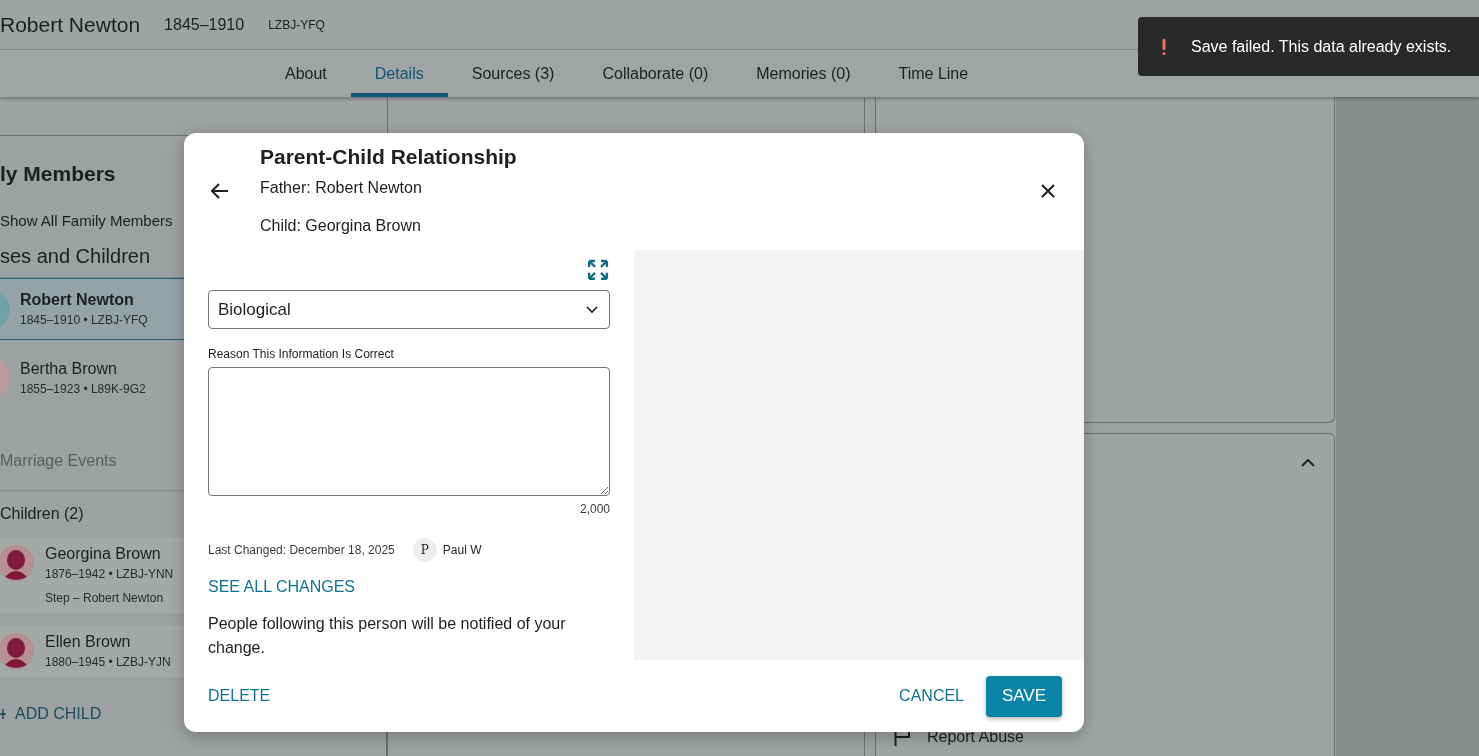  What do you see at coordinates (105, 598) in the screenshot?
I see `relationship-text: Step – Robert Newton` at bounding box center [105, 598].